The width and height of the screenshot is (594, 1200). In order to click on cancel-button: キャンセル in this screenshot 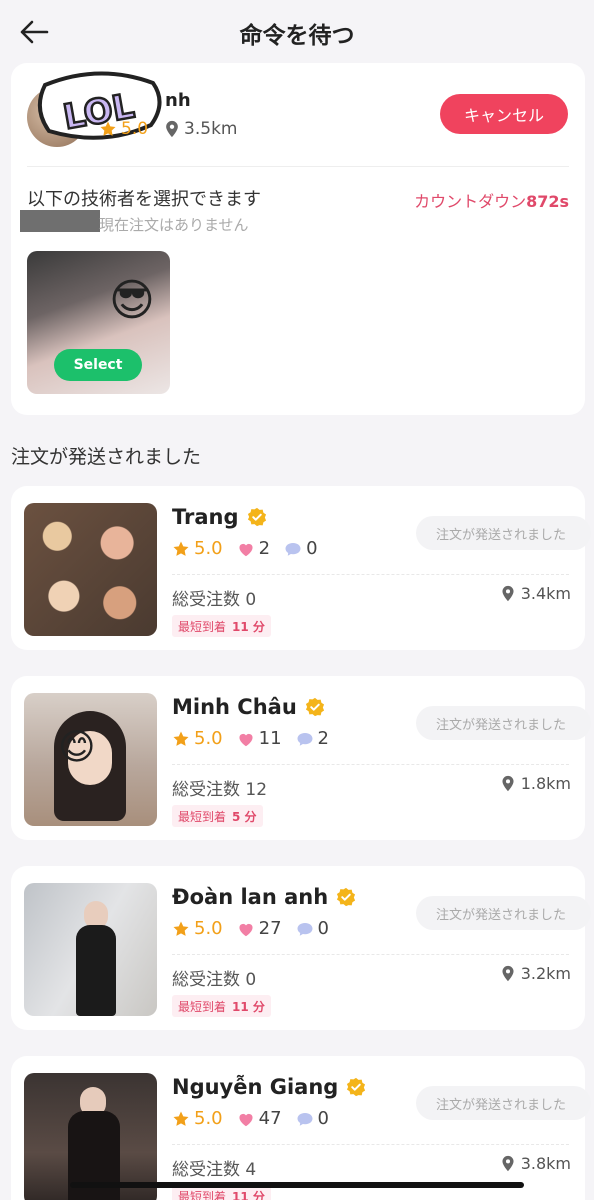, I will do `click(504, 114)`.